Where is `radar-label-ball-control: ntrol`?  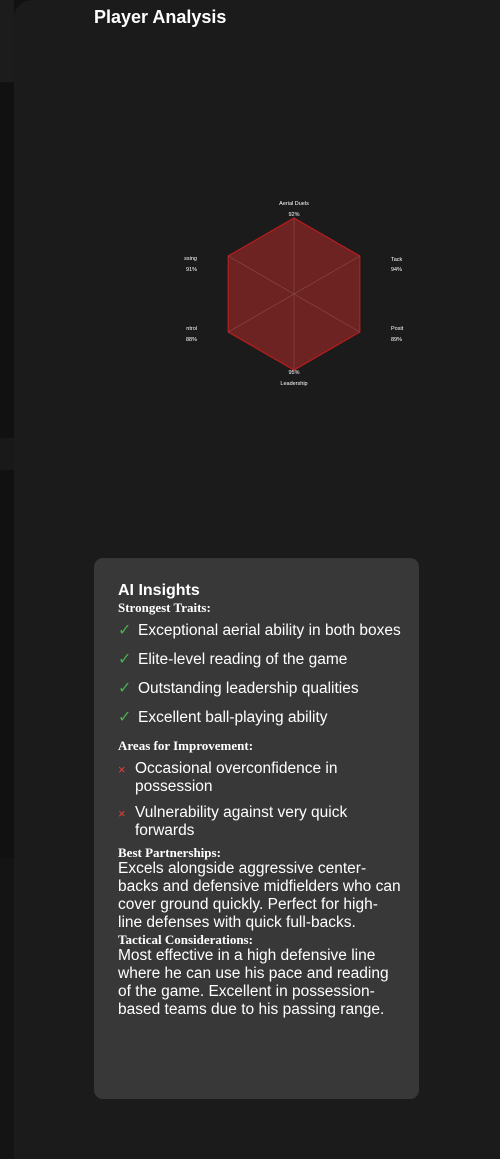 radar-label-ball-control: ntrol is located at coordinates (191, 329).